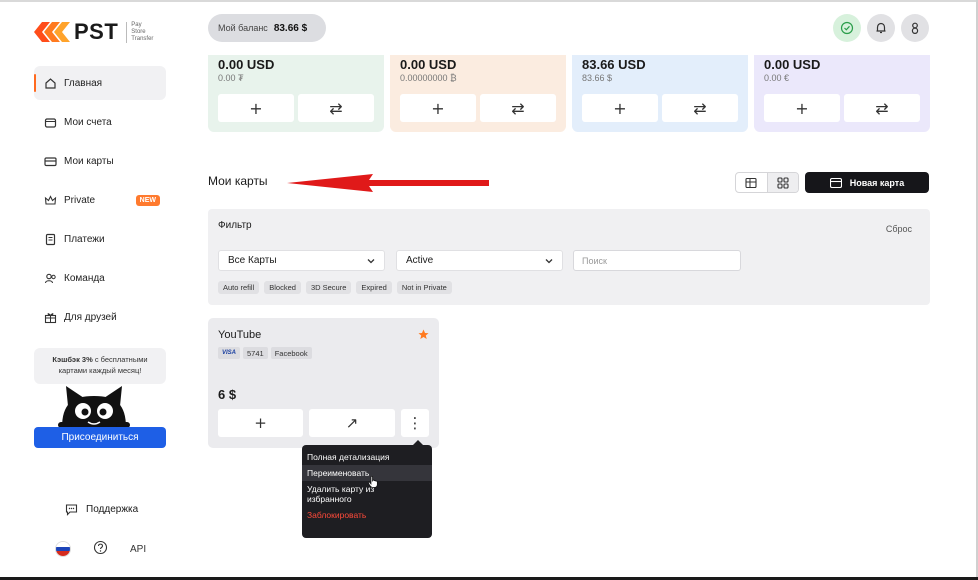  I want to click on chip-3d-secure: 3D Secure, so click(328, 287).